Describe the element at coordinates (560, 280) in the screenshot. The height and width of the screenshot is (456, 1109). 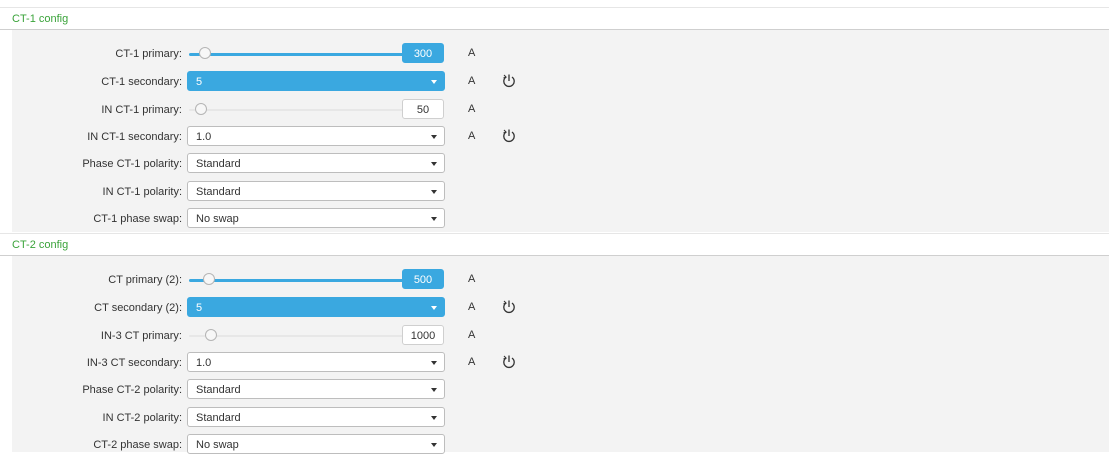
I see `row-ct2-primary: CT primary (2): 500 A` at that location.